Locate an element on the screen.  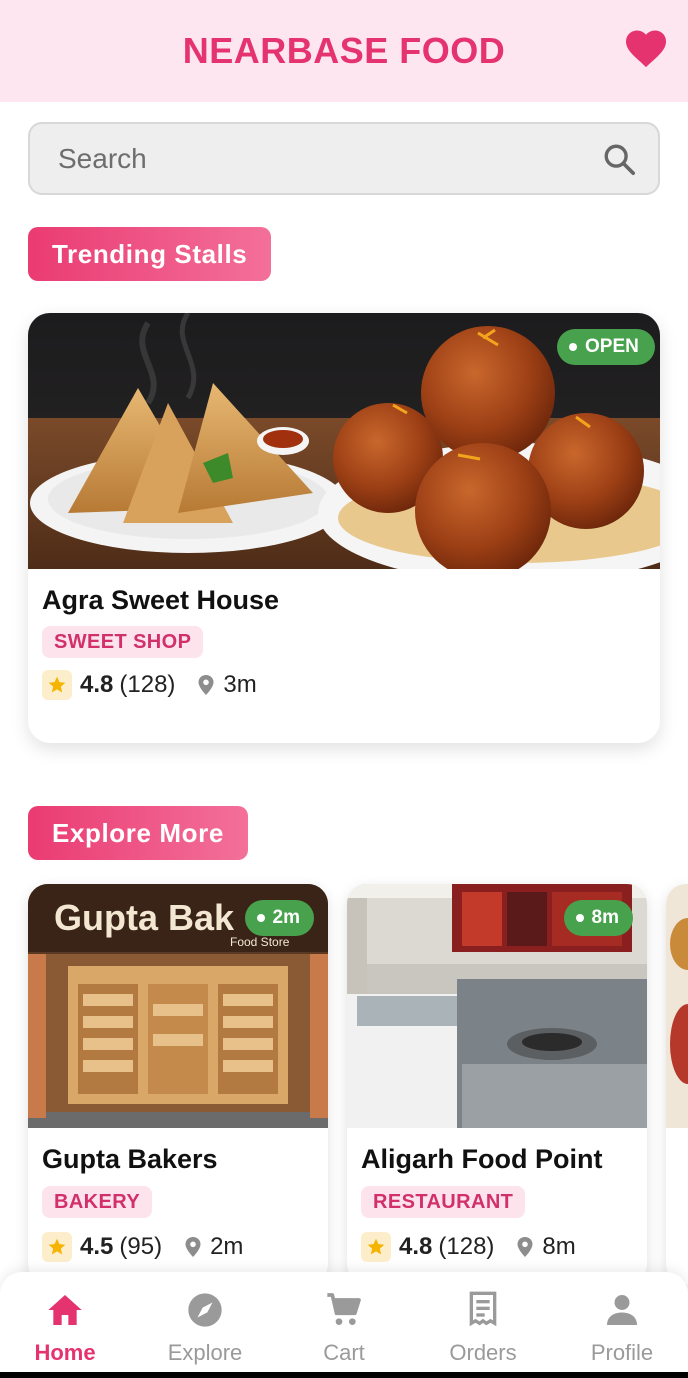
nav-label: Home is located at coordinates (65, 1352).